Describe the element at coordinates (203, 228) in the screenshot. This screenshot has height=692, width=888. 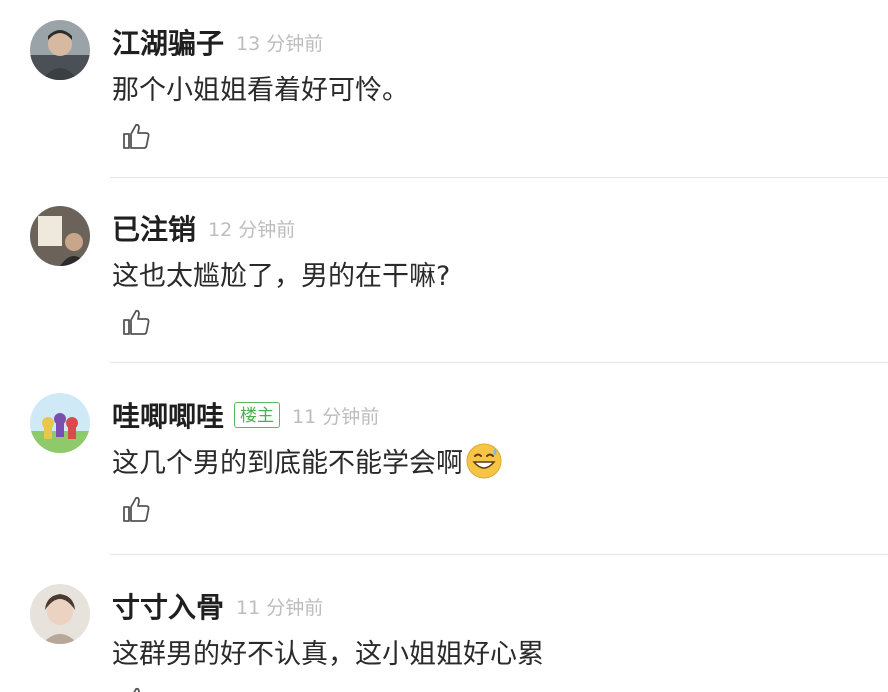
I see `comment-header: 已注销 12 分钟前` at that location.